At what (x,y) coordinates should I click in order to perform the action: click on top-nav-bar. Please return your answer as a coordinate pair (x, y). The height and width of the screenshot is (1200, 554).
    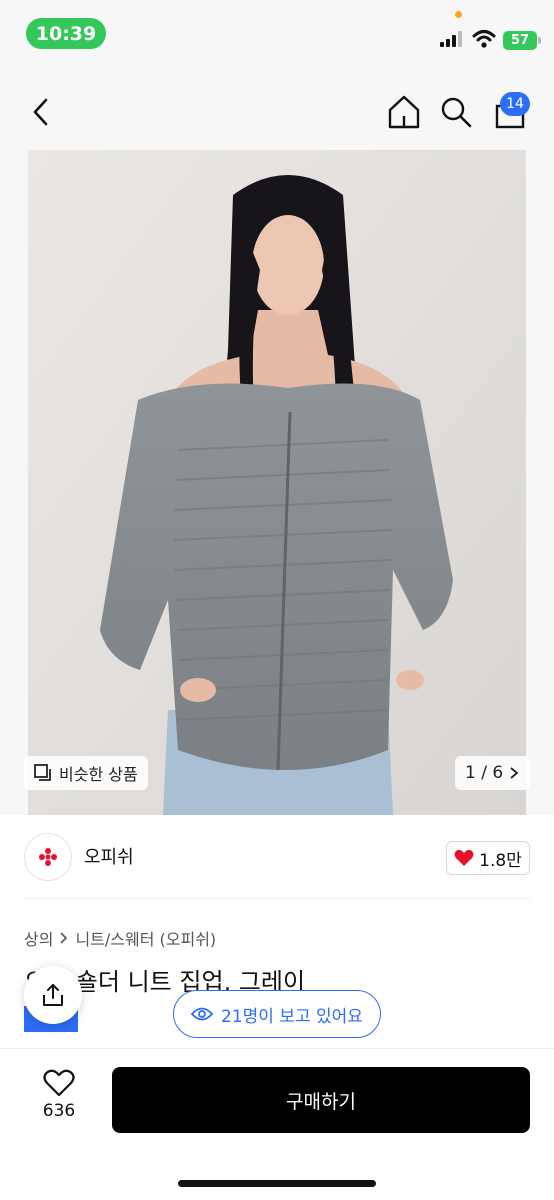
    Looking at the image, I should click on (277, 107).